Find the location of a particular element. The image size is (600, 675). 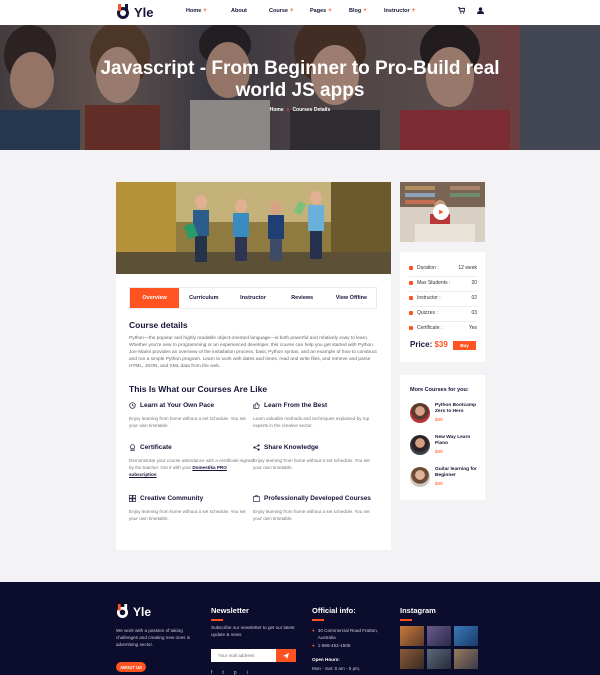

instructor-icon is located at coordinates (411, 298).